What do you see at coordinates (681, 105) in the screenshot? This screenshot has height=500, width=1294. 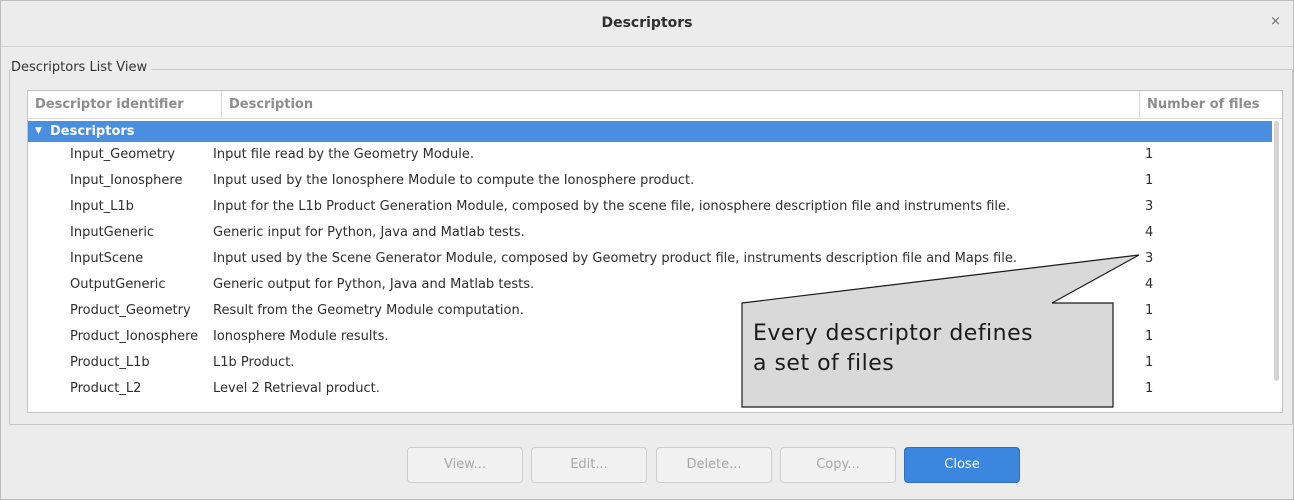 I see `column-header-description: Description` at bounding box center [681, 105].